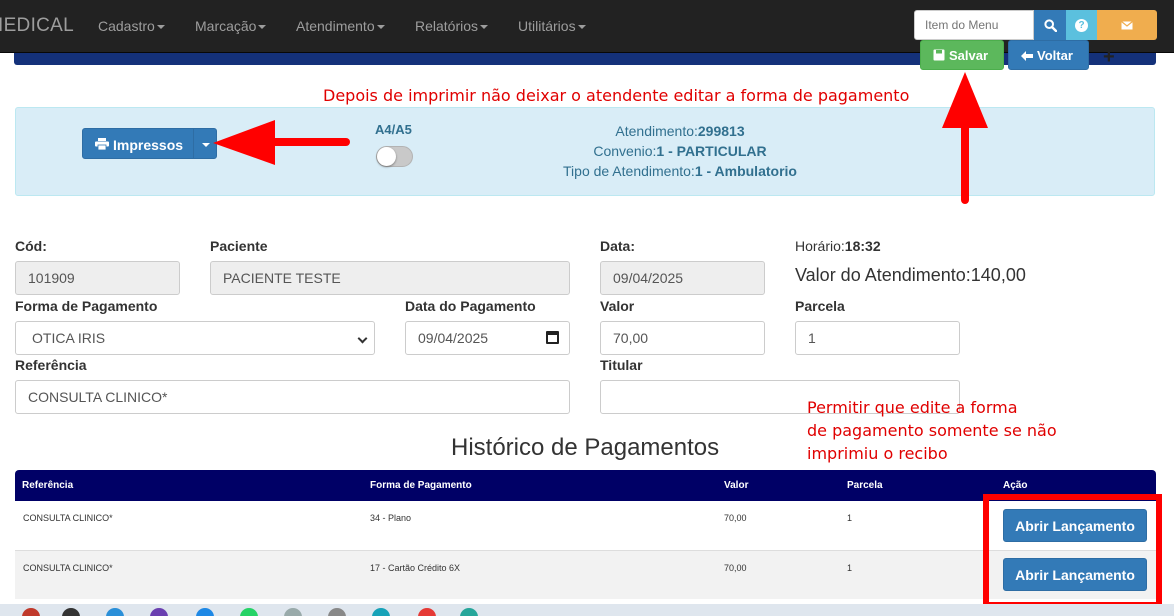 The width and height of the screenshot is (1174, 616). Describe the element at coordinates (48, 485) in the screenshot. I see `column-header-referencia: Referência` at that location.